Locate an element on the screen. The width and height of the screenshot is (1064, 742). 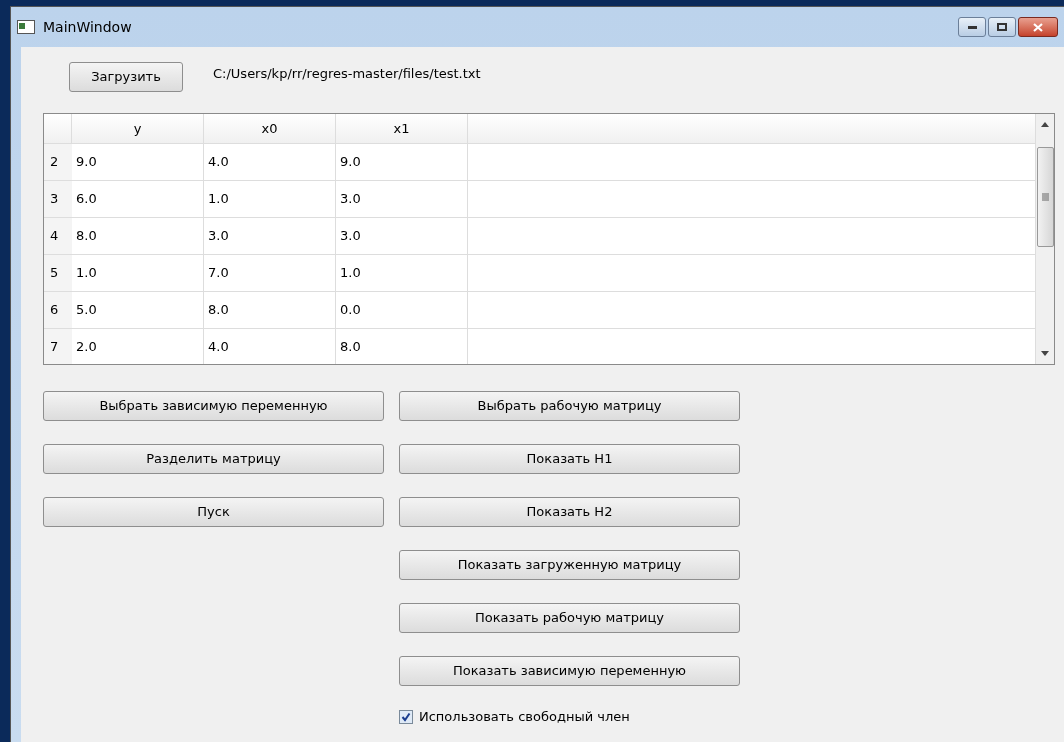
checkbox-label: Использовать свободный член is located at coordinates (524, 717).